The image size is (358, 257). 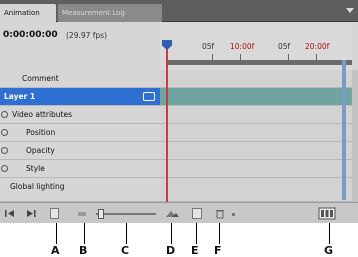 What do you see at coordinates (10, 213) in the screenshot?
I see `previous-frame-icon` at bounding box center [10, 213].